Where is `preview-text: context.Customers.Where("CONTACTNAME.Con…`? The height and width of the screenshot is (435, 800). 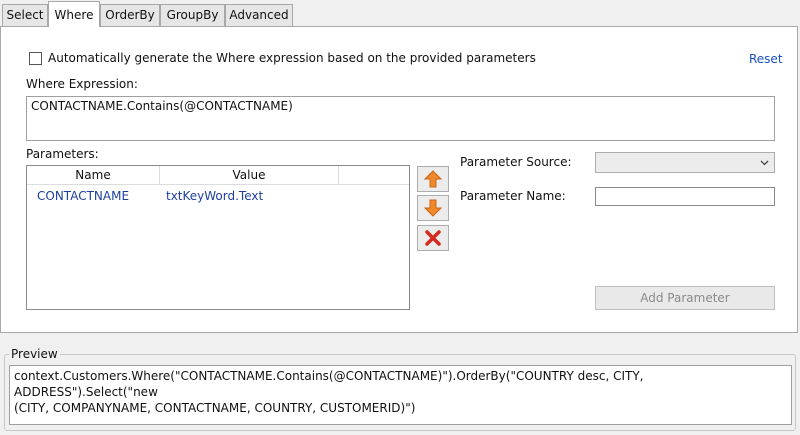 preview-text: context.Customers.Where("CONTACTNAME.Con… is located at coordinates (329, 392).